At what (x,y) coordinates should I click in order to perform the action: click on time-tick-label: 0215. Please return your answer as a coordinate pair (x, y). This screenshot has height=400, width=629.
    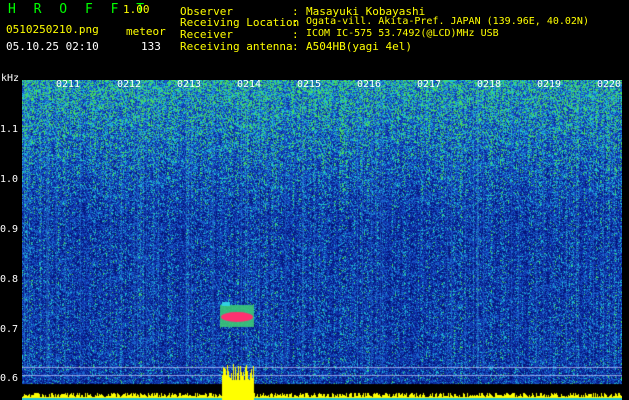
    Looking at the image, I should click on (309, 84).